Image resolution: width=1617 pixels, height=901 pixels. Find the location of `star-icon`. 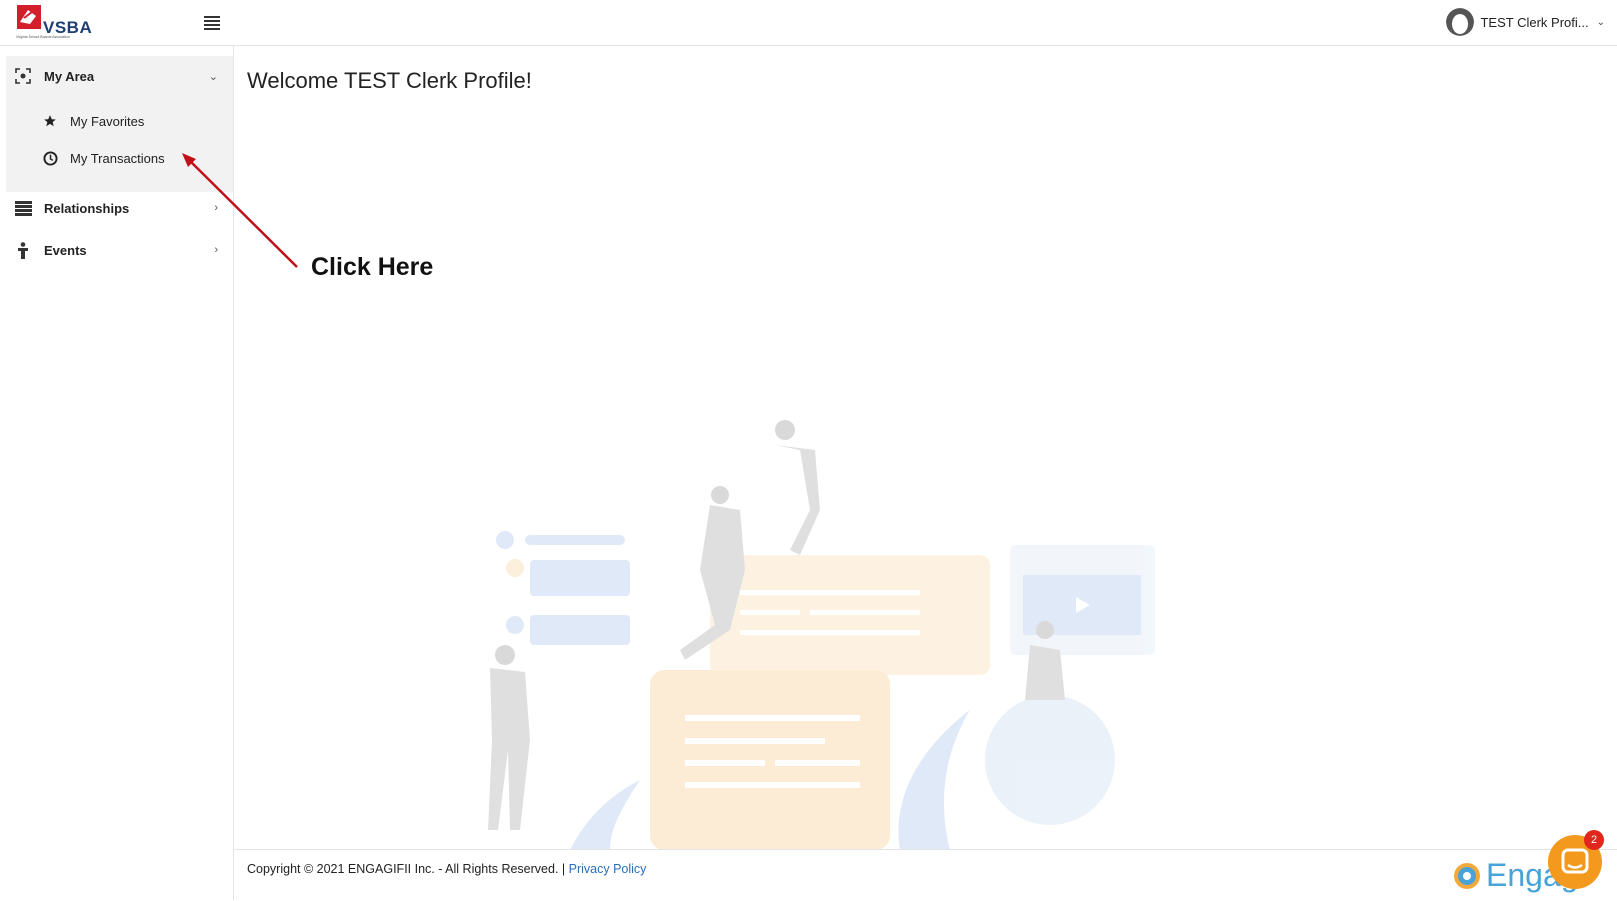

star-icon is located at coordinates (50, 121).